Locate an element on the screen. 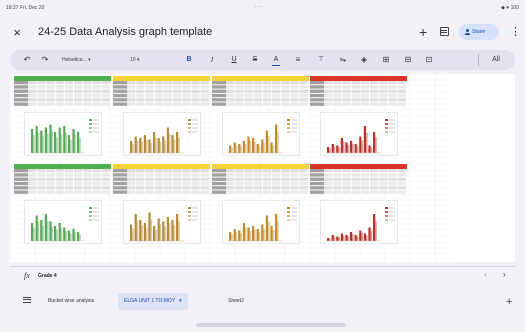 The image size is (525, 332). undo-icon: ↶ is located at coordinates (27, 60).